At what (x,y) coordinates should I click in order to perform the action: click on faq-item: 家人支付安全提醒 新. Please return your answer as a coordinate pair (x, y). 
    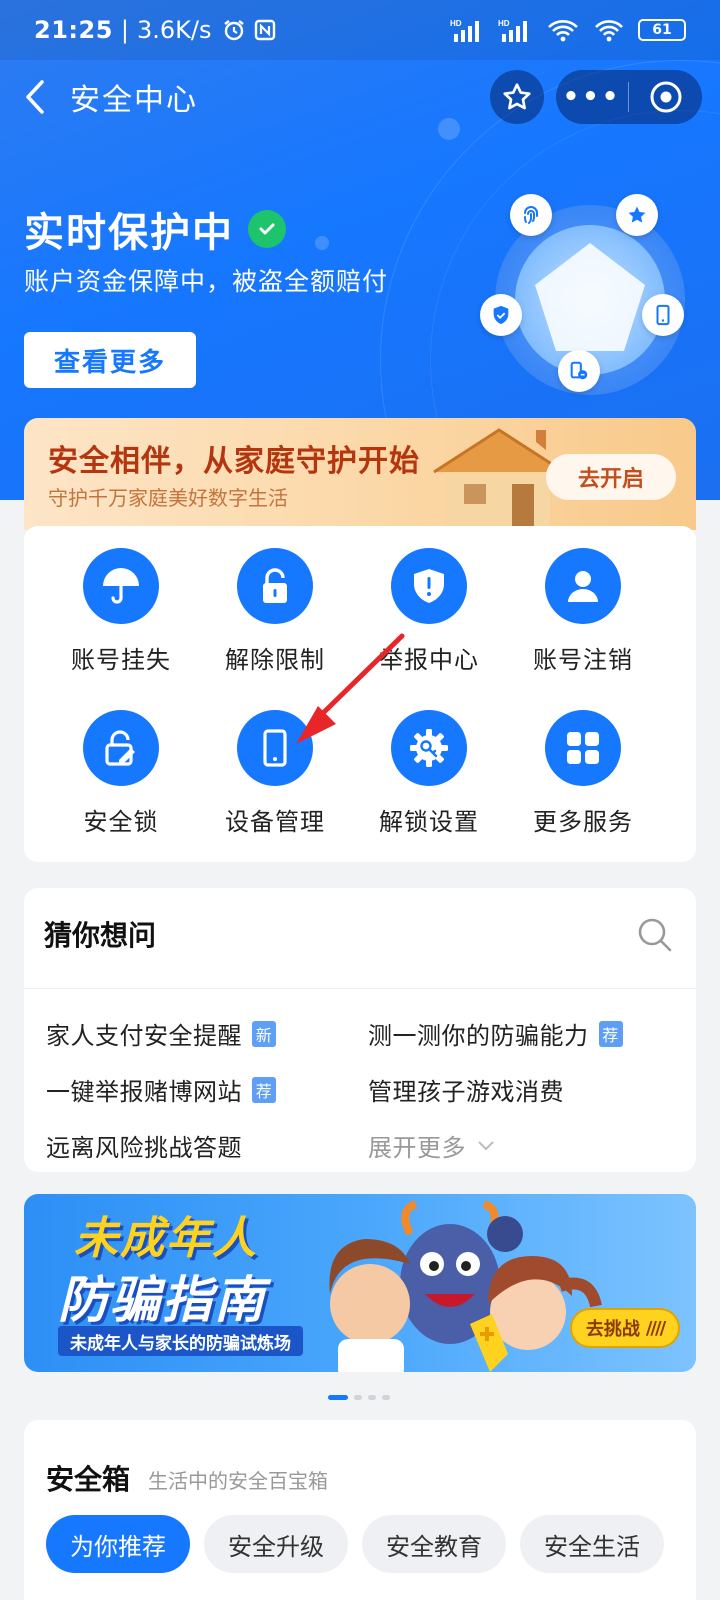
    Looking at the image, I should click on (161, 1033).